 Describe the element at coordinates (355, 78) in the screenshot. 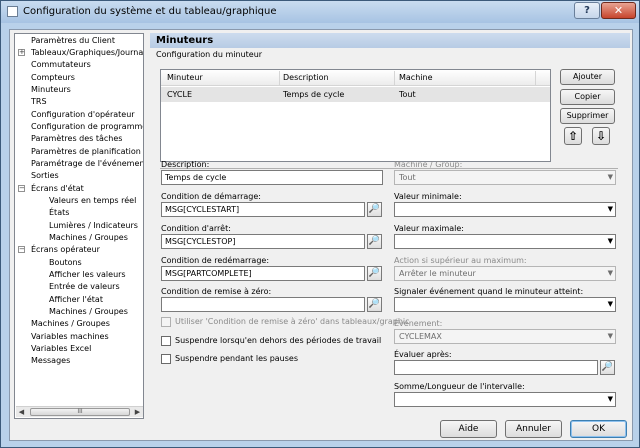

I see `table-header: Minuteur Description Machine` at that location.